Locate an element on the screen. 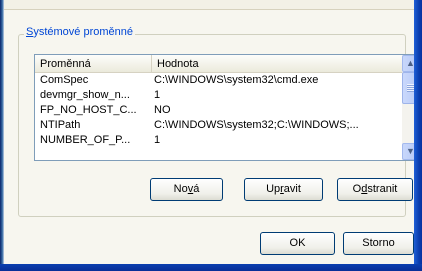 Image resolution: width=422 pixels, height=271 pixels. new-button: Nová is located at coordinates (186, 189).